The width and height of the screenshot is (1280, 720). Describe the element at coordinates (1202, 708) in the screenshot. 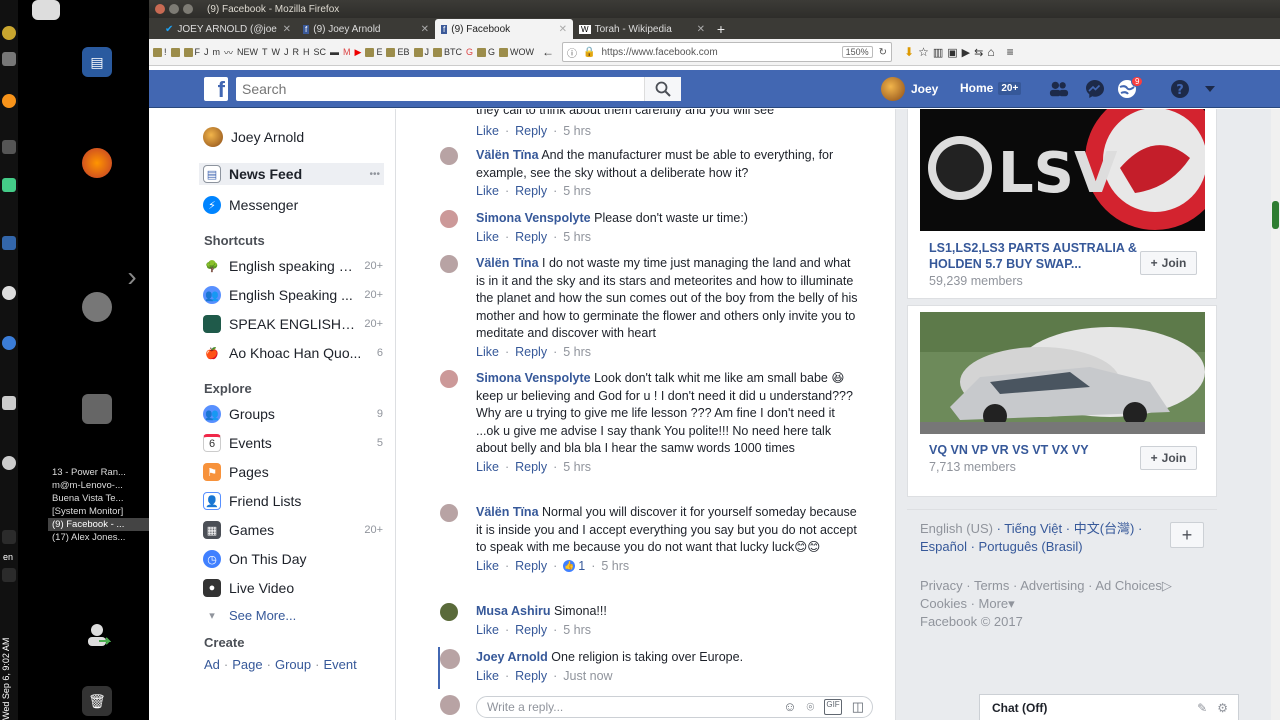

I see `compose-icon: ✎` at that location.